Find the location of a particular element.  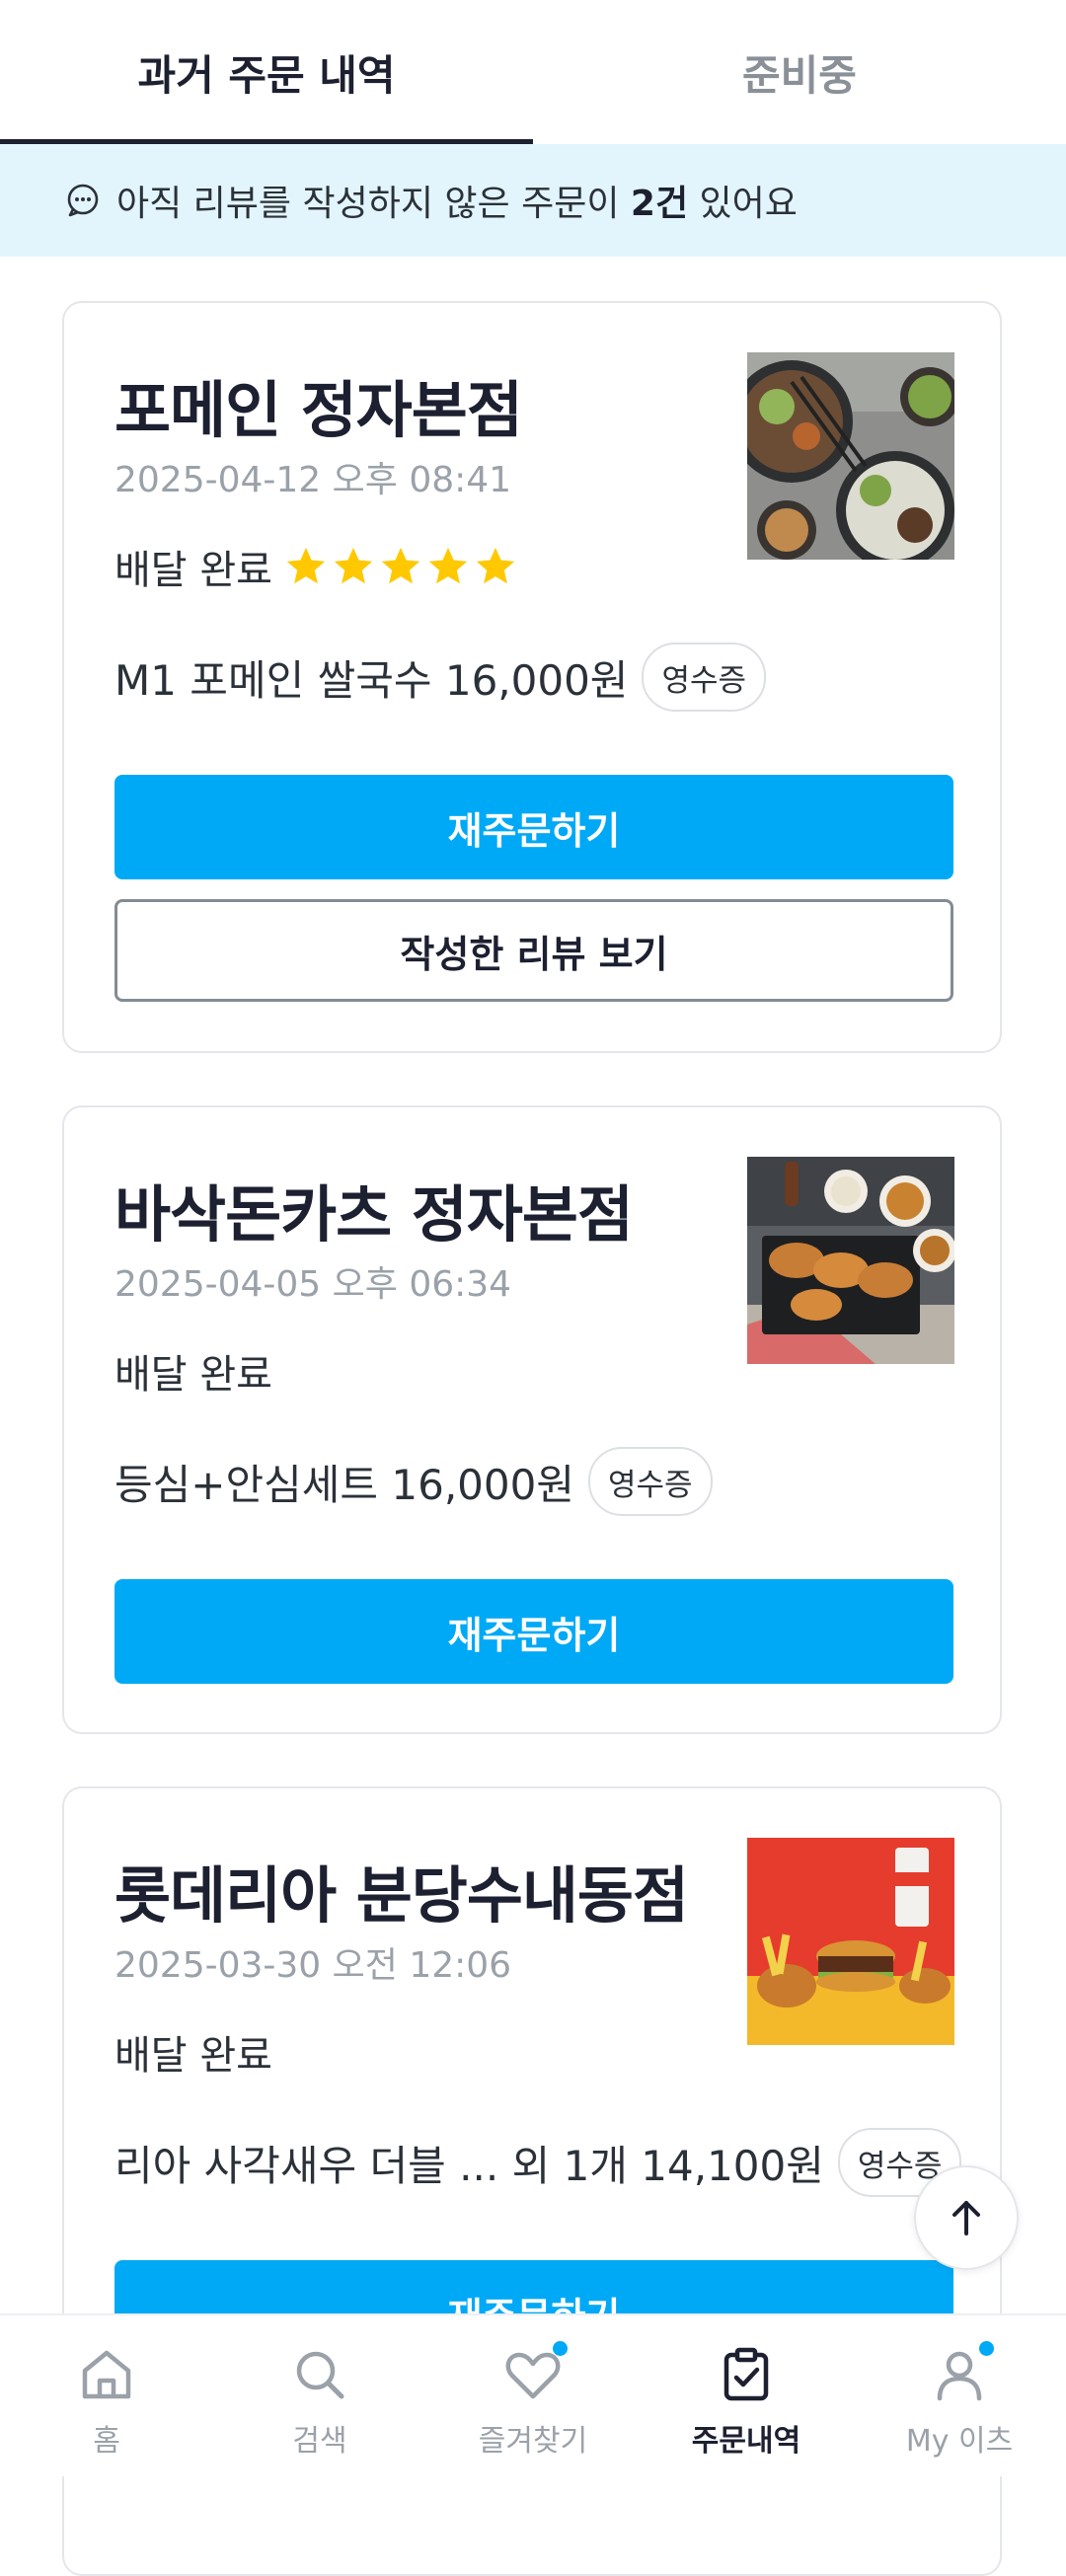

nav-label: My 이츠 is located at coordinates (959, 2442).